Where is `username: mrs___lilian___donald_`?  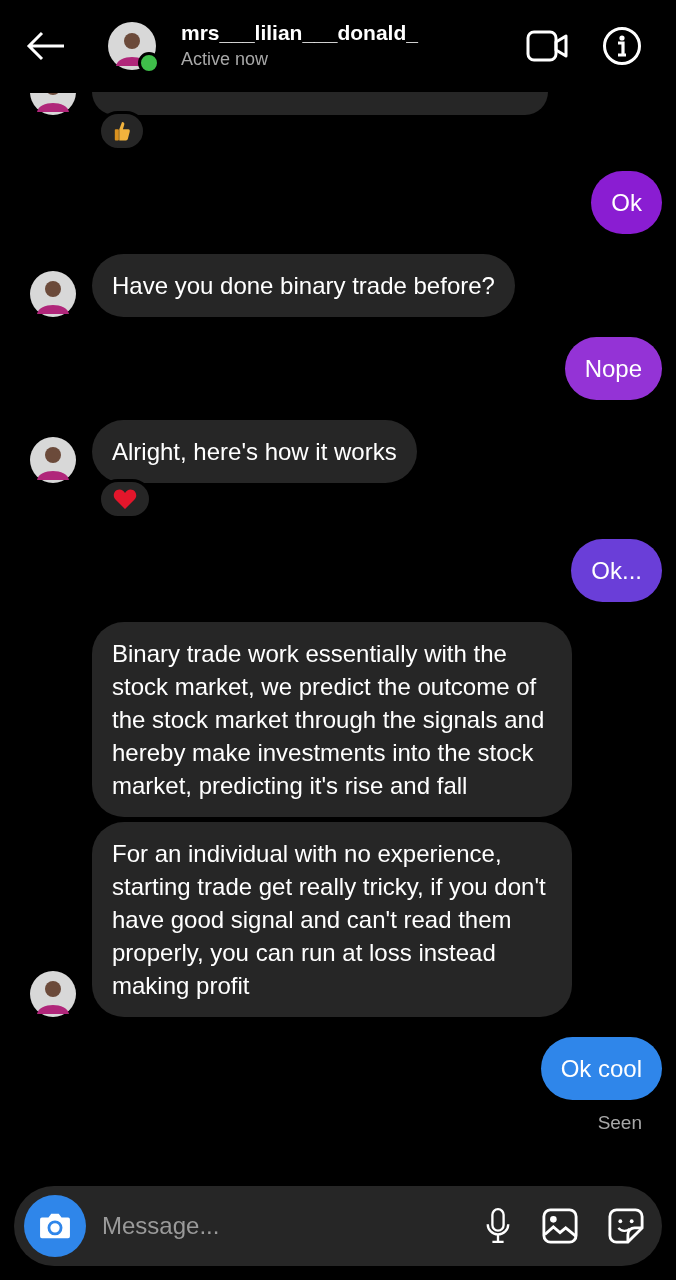
username: mrs___lilian___donald_ is located at coordinates (353, 33).